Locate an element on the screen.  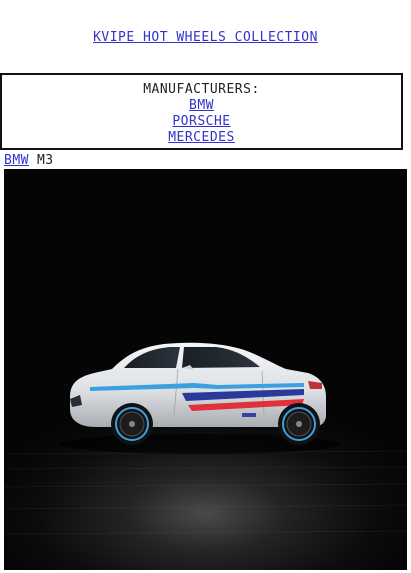
manufacturer-item: PORSCHE is located at coordinates (201, 122).